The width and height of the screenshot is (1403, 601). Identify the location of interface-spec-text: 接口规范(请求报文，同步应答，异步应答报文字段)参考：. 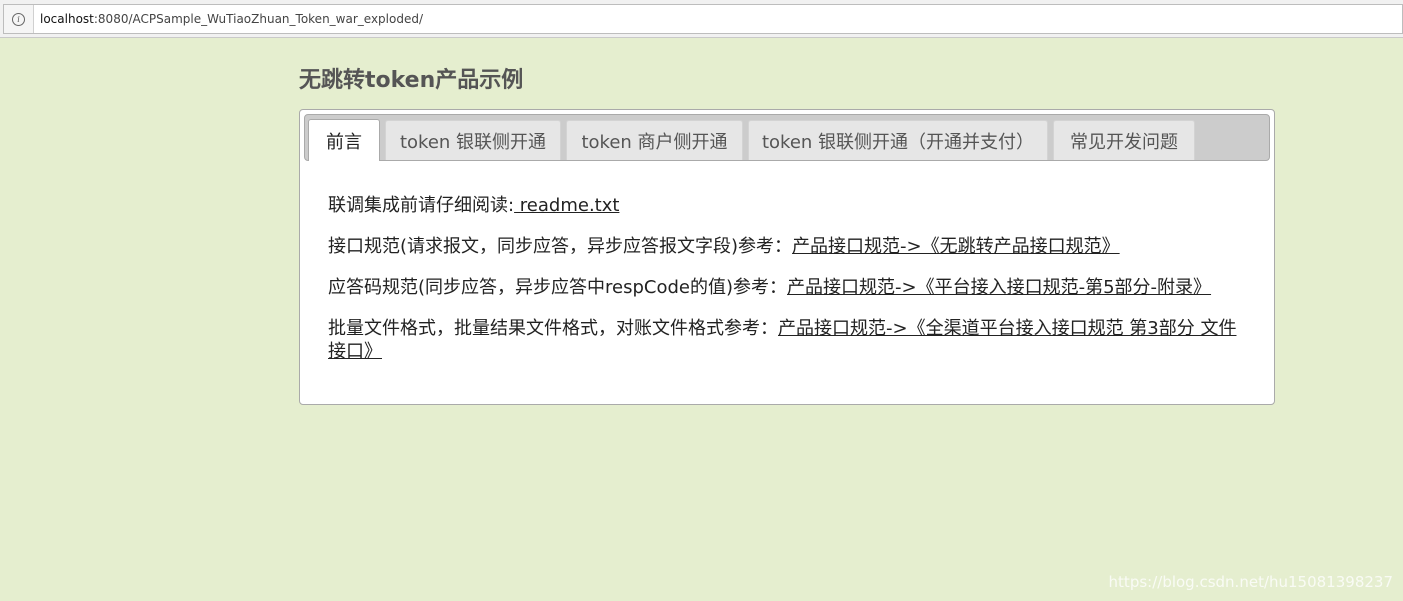
(560, 246).